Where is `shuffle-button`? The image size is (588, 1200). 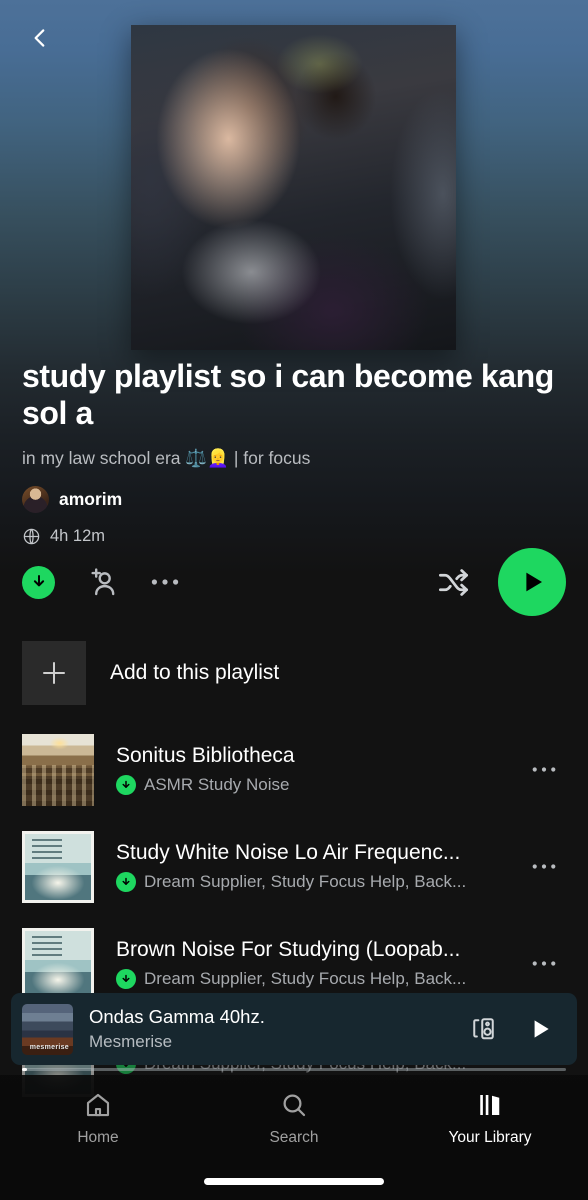
shuffle-button is located at coordinates (453, 582).